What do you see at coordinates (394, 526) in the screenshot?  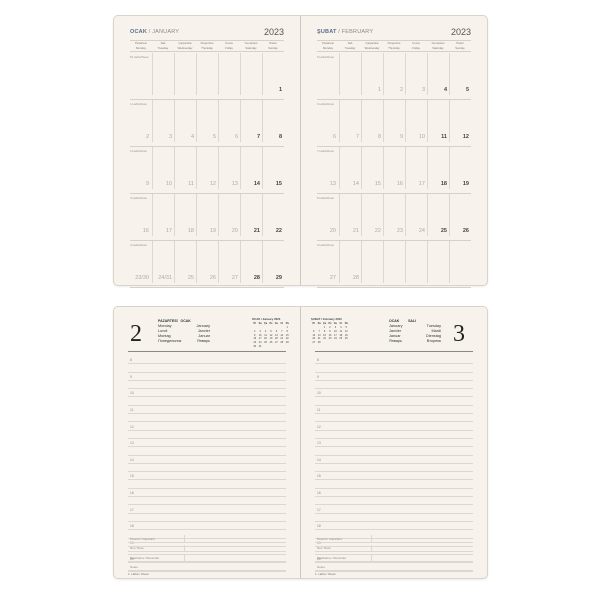 I see `hour-line: 18` at bounding box center [394, 526].